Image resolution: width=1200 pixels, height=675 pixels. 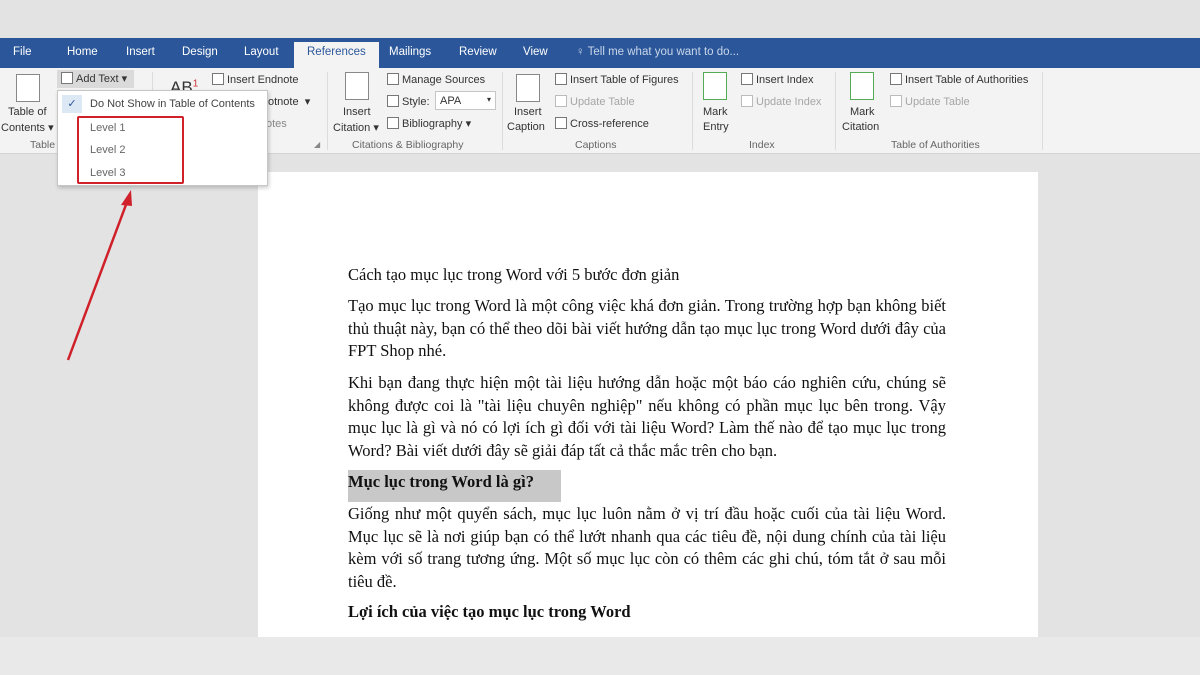 I want to click on annotation-arrow, so click(x=99, y=275).